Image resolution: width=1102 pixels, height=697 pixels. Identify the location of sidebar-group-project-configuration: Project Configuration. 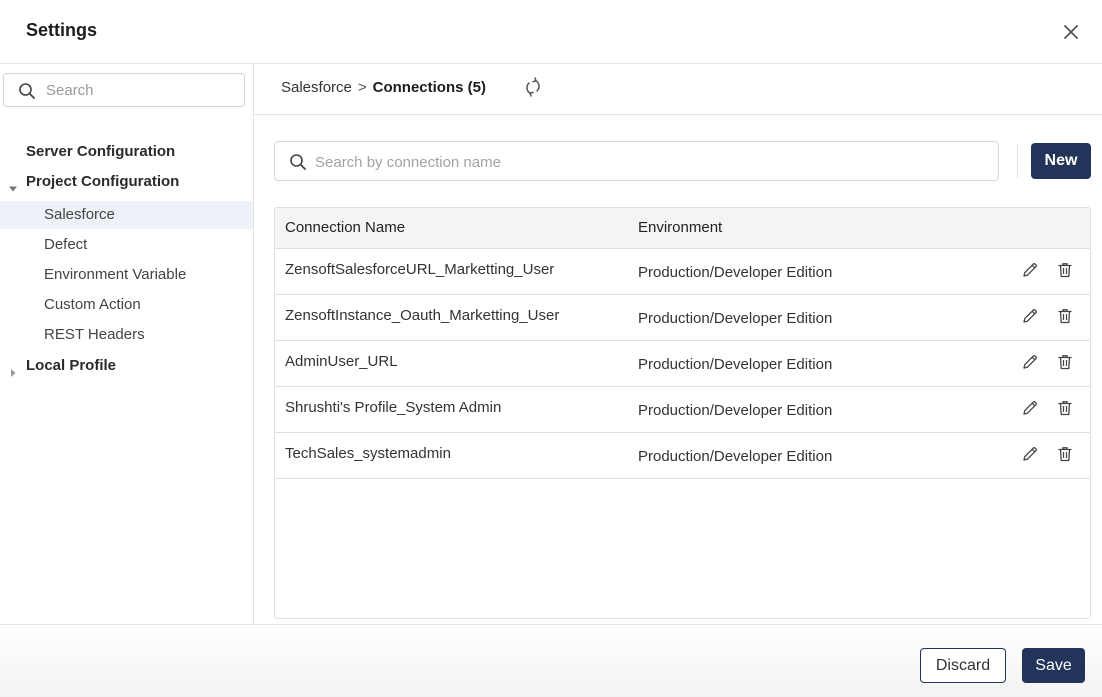
(126, 182).